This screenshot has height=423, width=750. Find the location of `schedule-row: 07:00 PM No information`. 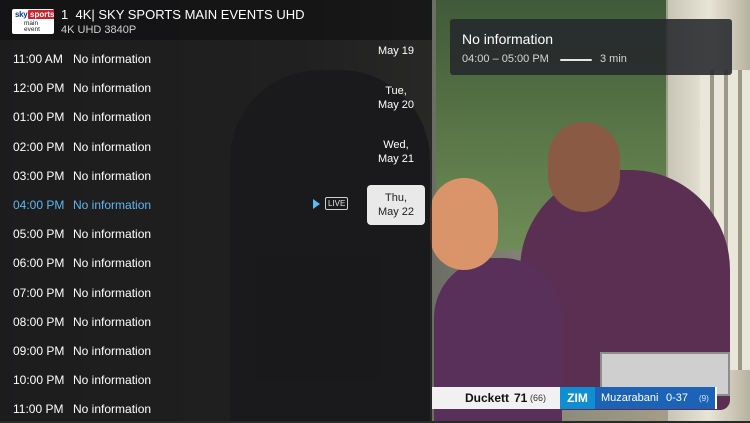

schedule-row: 07:00 PM No information is located at coordinates (180, 292).